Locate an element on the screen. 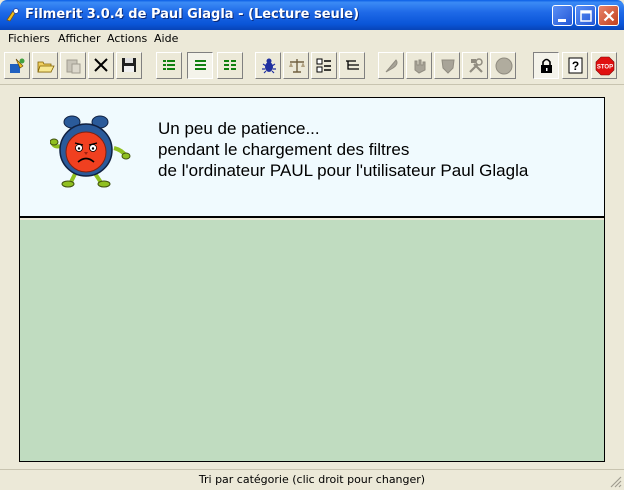  bug-icon is located at coordinates (269, 66).